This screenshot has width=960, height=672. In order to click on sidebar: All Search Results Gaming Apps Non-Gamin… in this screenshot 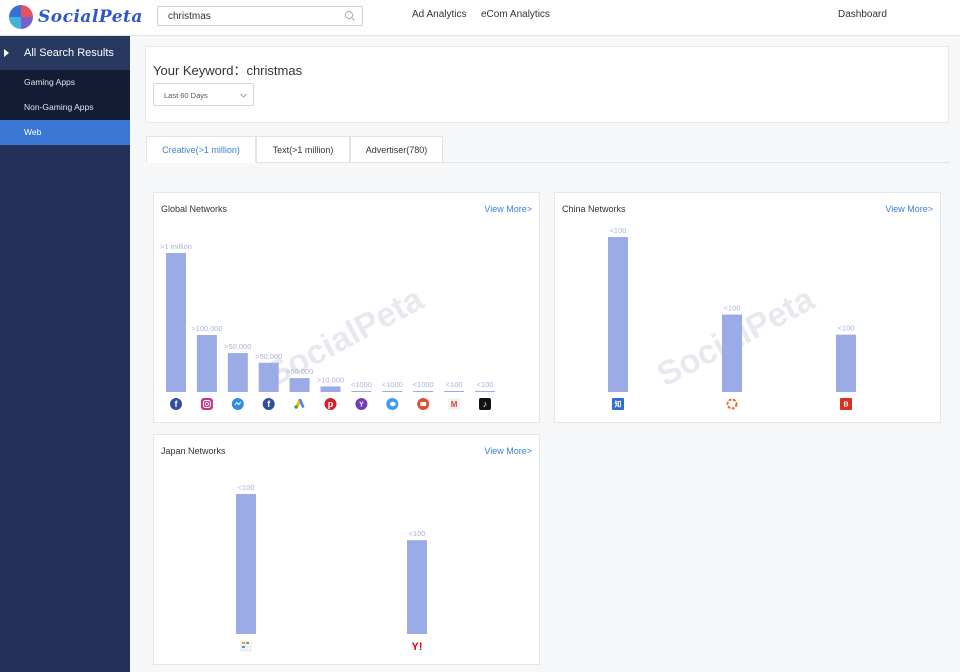, I will do `click(65, 354)`.